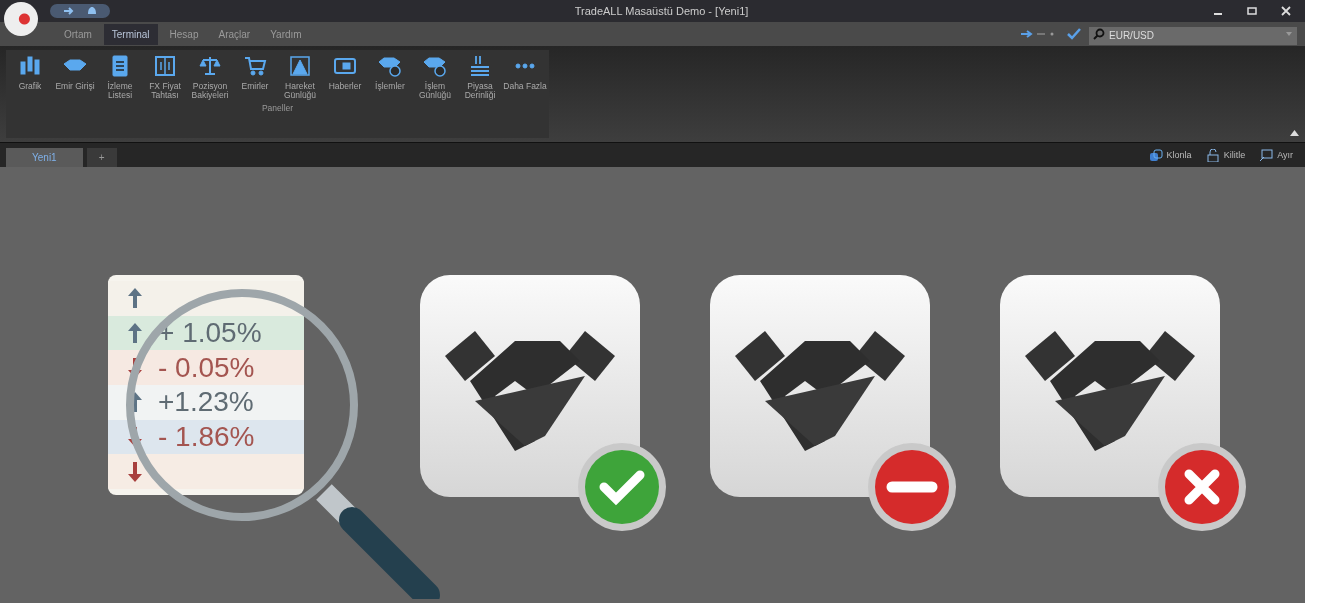 The width and height of the screenshot is (1323, 603). What do you see at coordinates (255, 66) in the screenshot?
I see `cart-icon` at bounding box center [255, 66].